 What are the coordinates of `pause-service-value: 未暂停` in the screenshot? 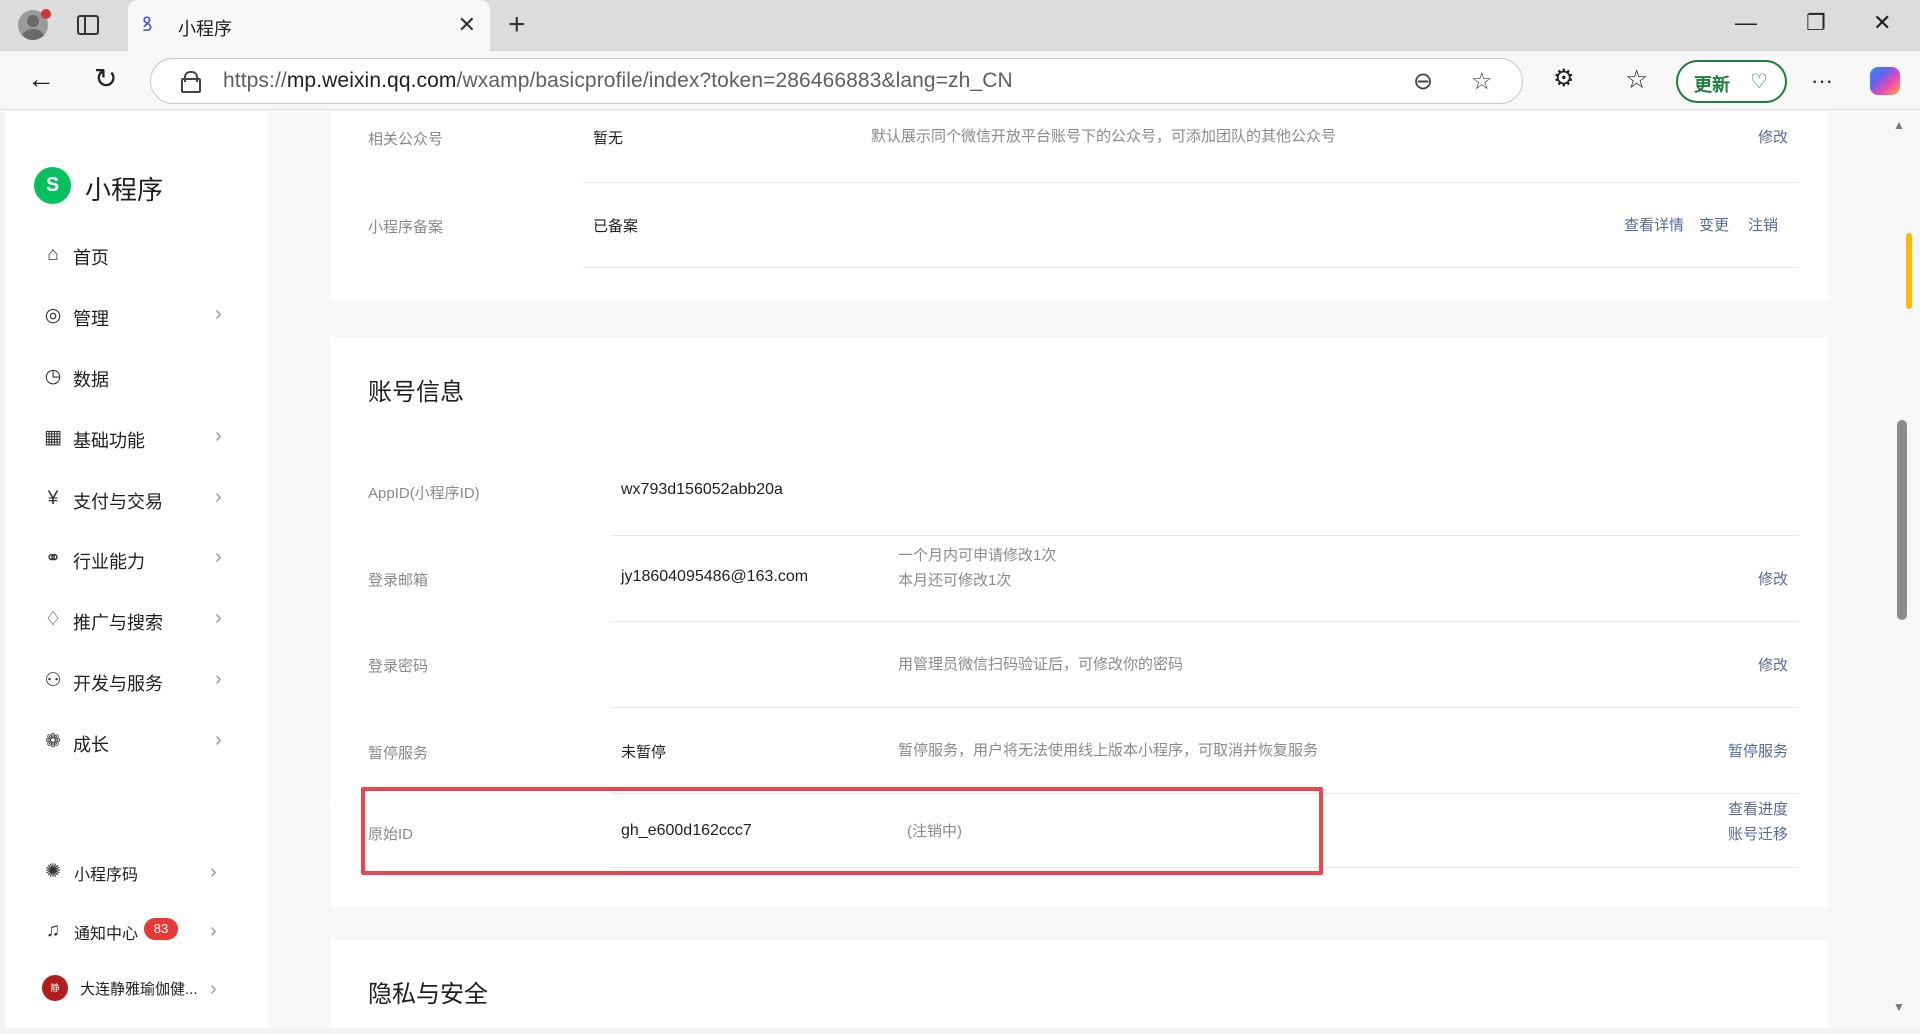 It's located at (644, 752).